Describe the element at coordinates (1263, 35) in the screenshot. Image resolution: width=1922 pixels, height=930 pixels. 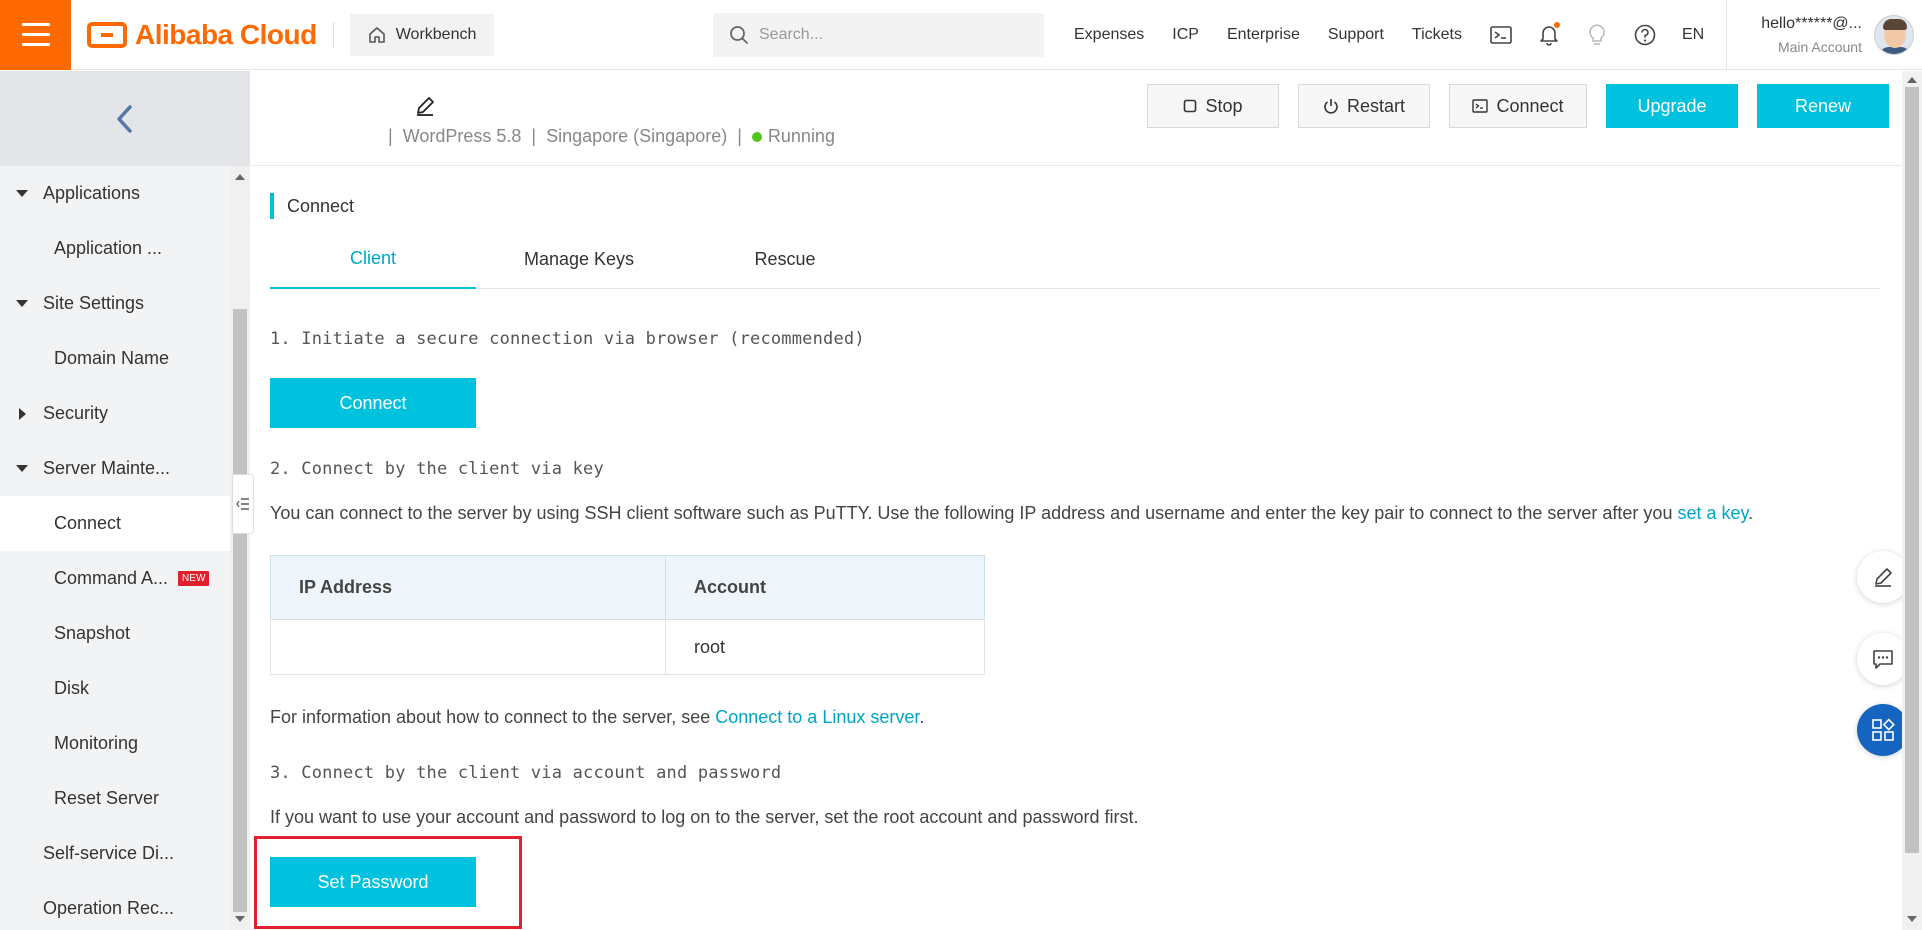
I see `nav-enterprise: Enterprise` at that location.